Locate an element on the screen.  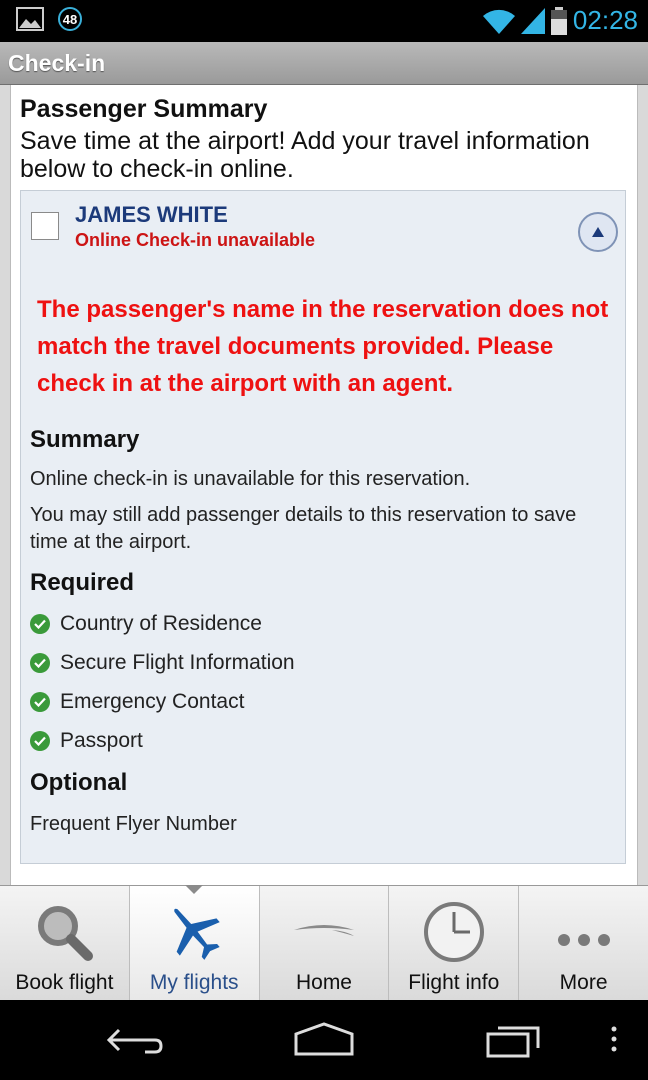
passenger-summary-heading: Passenger Summary is located at coordinates (144, 109).